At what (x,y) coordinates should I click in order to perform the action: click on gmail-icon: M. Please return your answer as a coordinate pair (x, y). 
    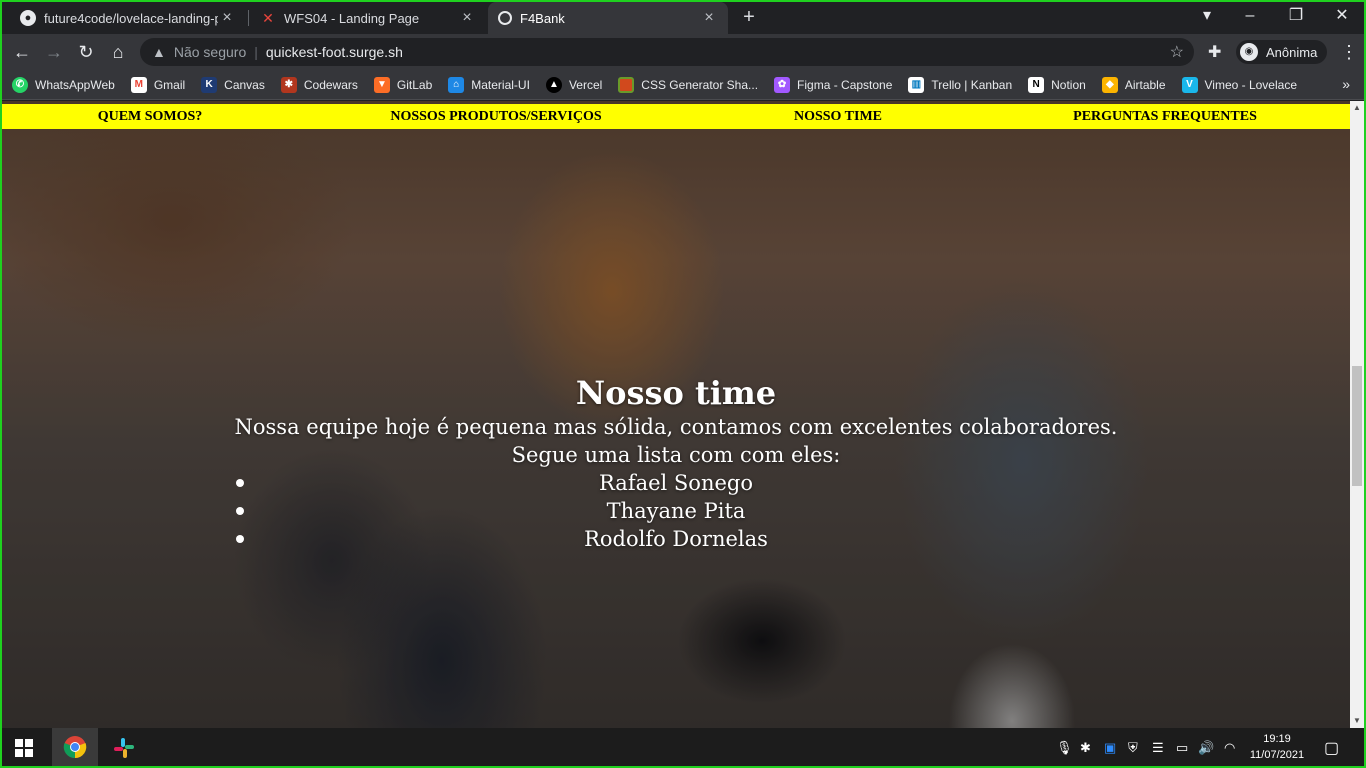
    Looking at the image, I should click on (138, 84).